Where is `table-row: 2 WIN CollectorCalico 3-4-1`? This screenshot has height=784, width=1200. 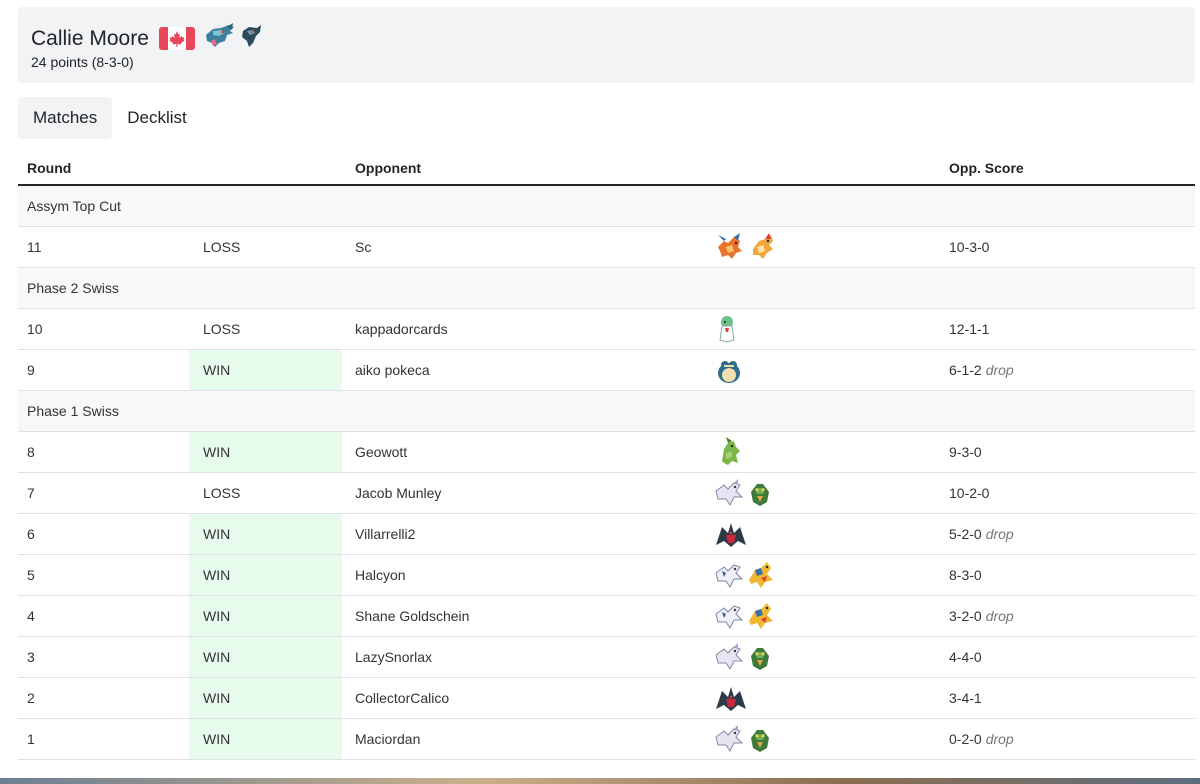 table-row: 2 WIN CollectorCalico 3-4-1 is located at coordinates (606, 698).